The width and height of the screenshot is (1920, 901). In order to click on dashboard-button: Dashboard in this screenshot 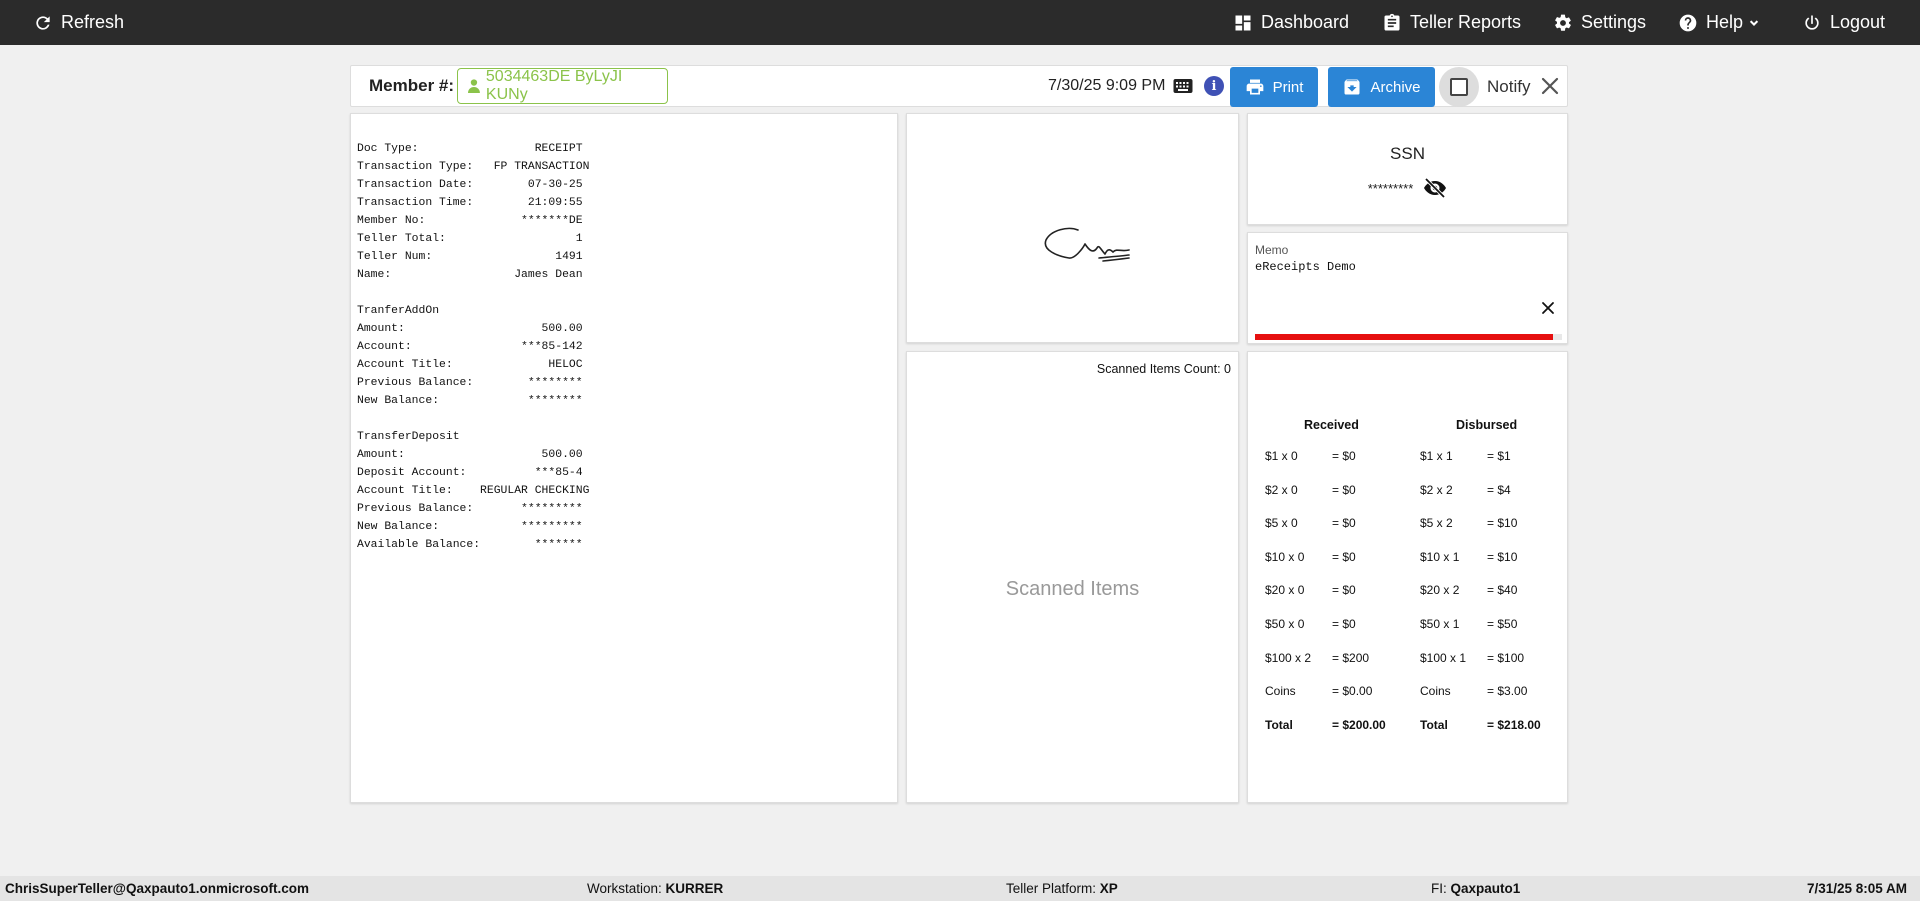, I will do `click(1291, 22)`.